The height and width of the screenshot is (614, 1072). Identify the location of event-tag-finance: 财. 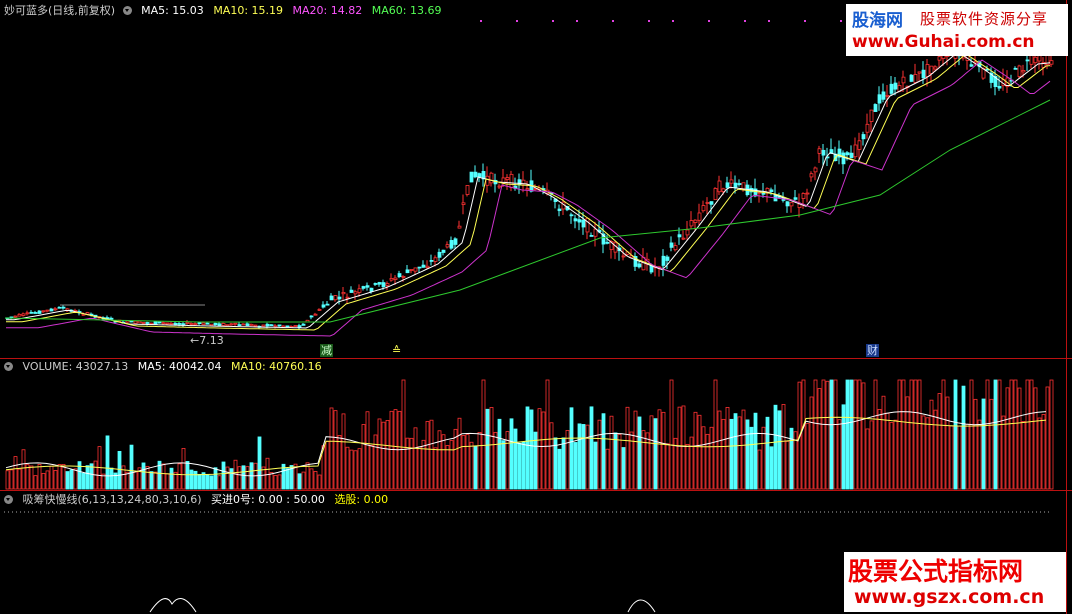
(872, 350).